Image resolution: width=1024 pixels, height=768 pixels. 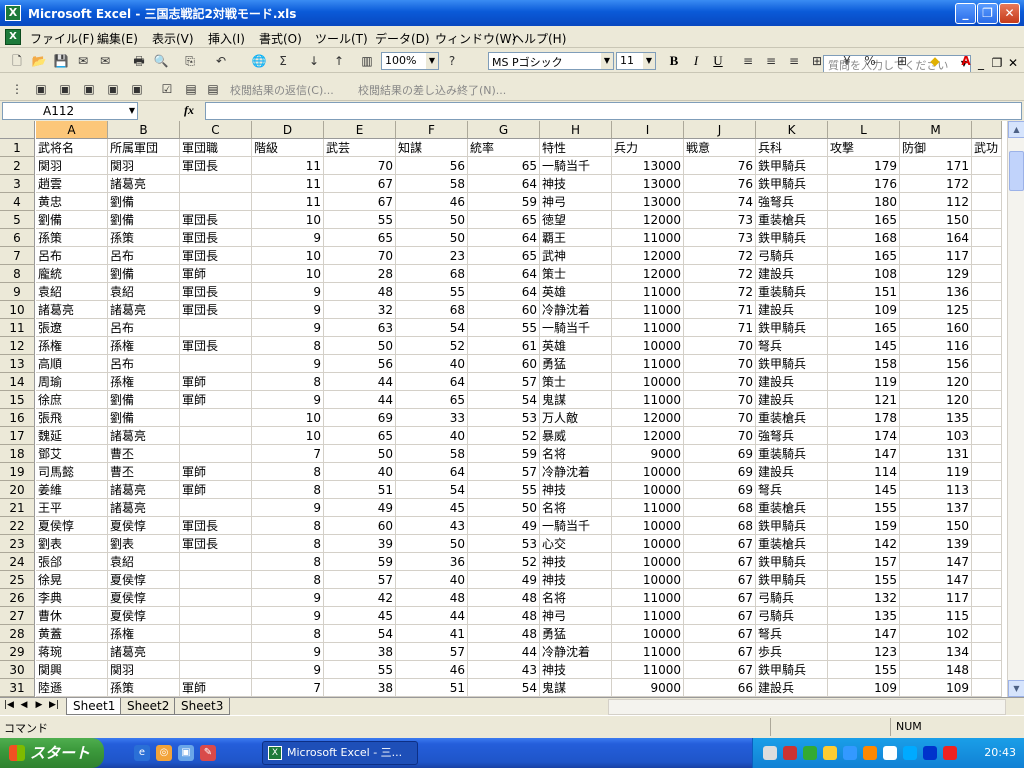 I want to click on undo-icon: ↶, so click(x=221, y=61).